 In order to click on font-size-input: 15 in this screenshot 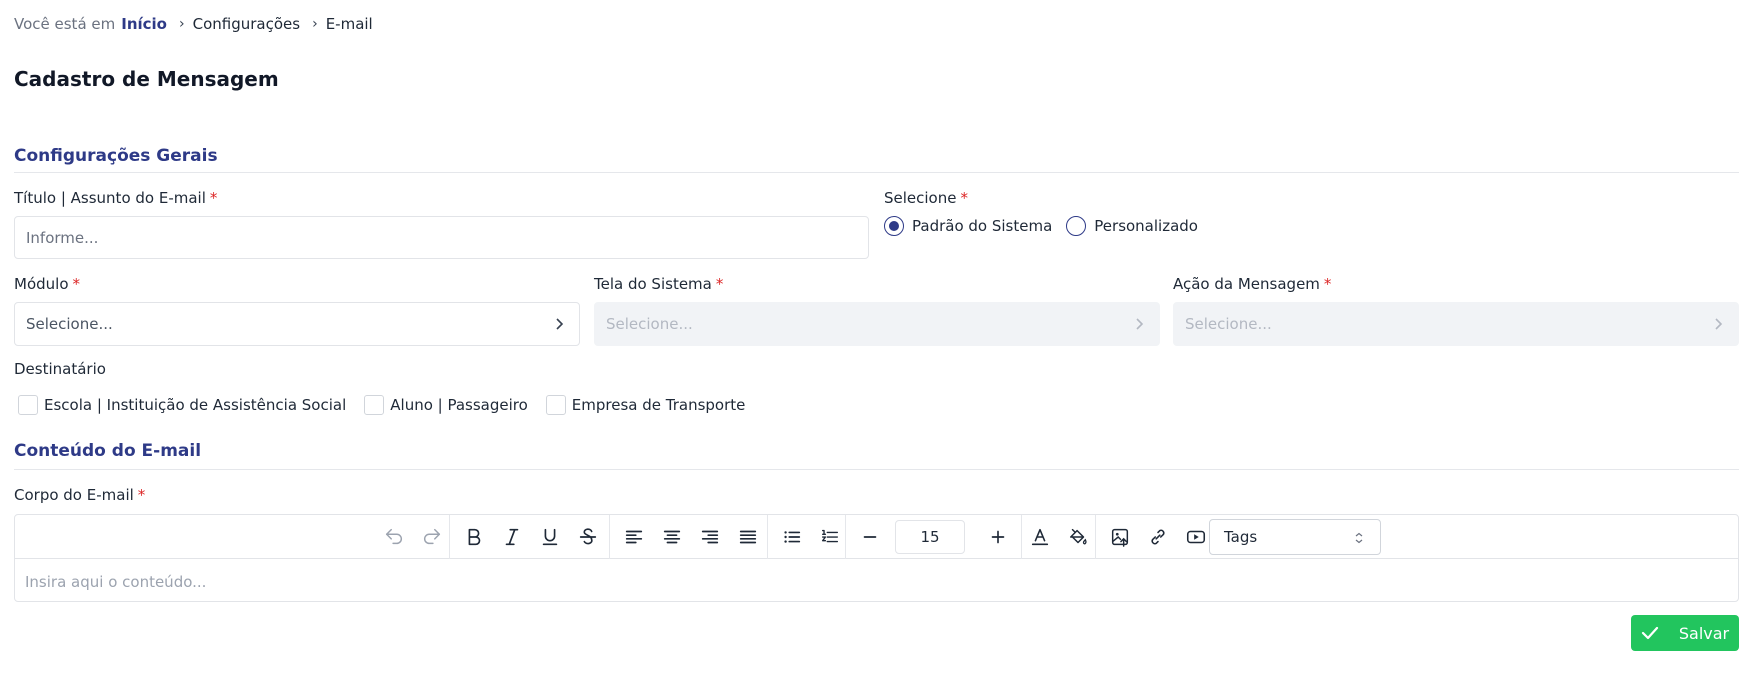, I will do `click(930, 537)`.